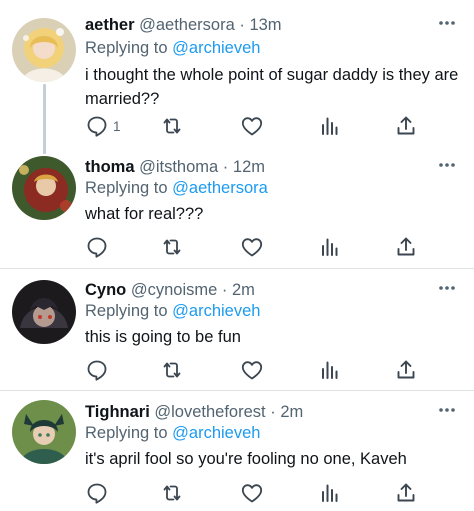 The image size is (474, 511). What do you see at coordinates (163, 337) in the screenshot?
I see `tweet-text-line: this is going to be fun` at bounding box center [163, 337].